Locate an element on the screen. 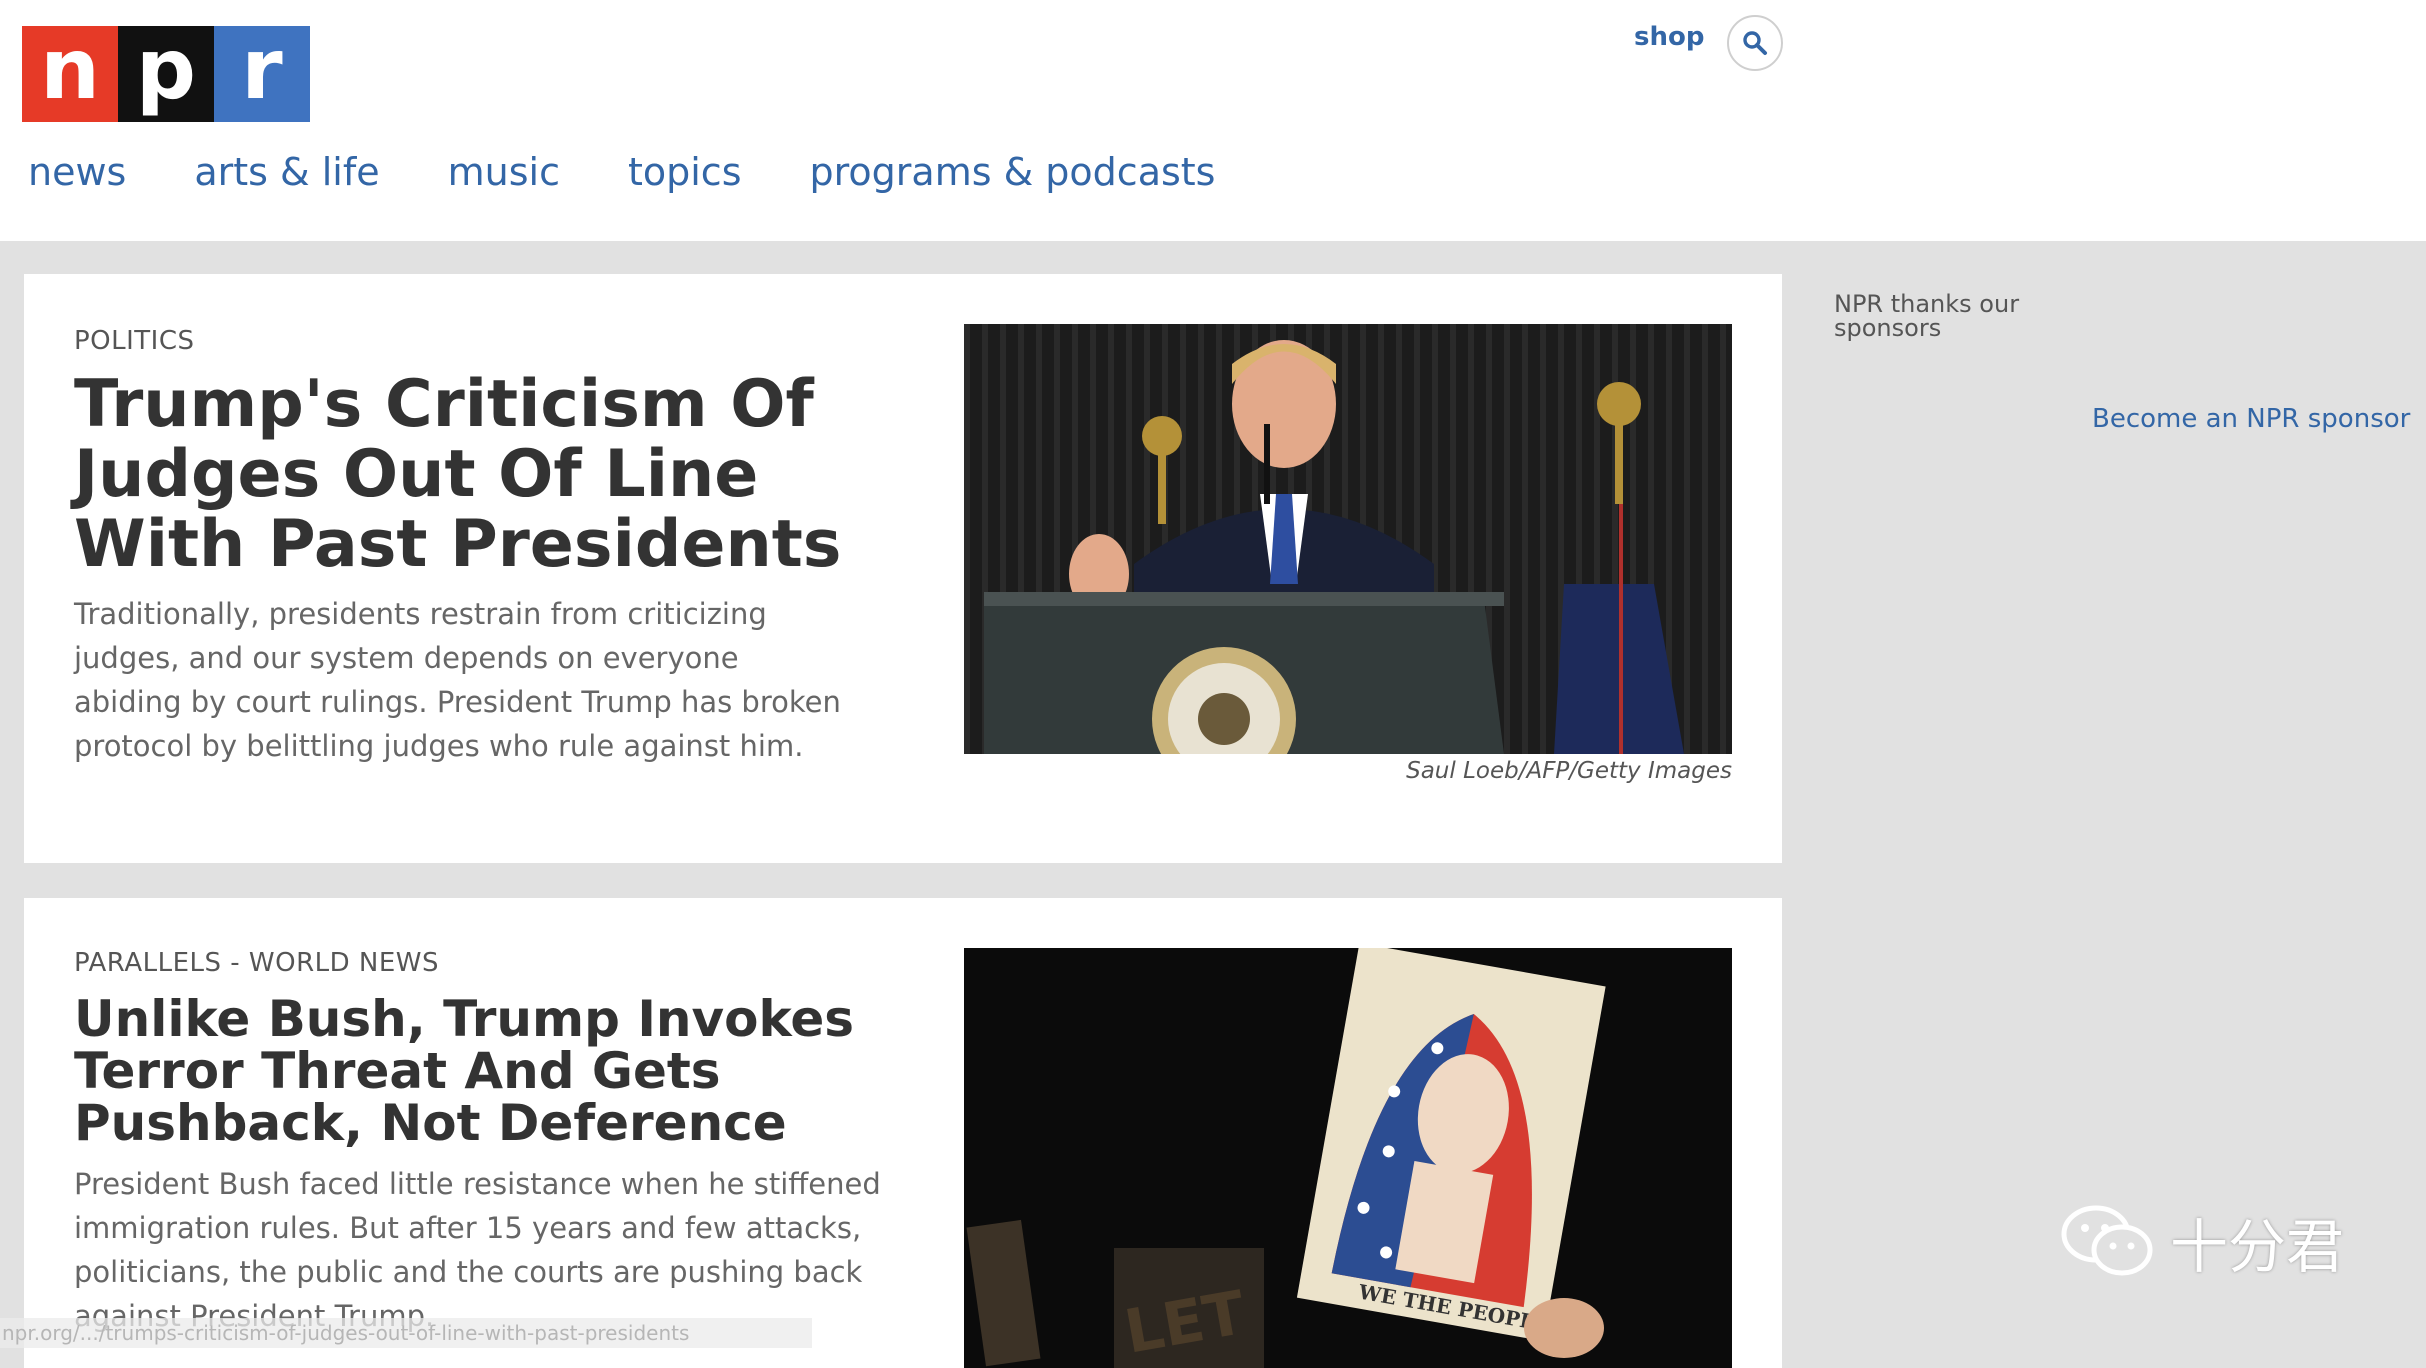 The height and width of the screenshot is (1368, 2426). nav-item-arts-life: arts & life is located at coordinates (286, 172).